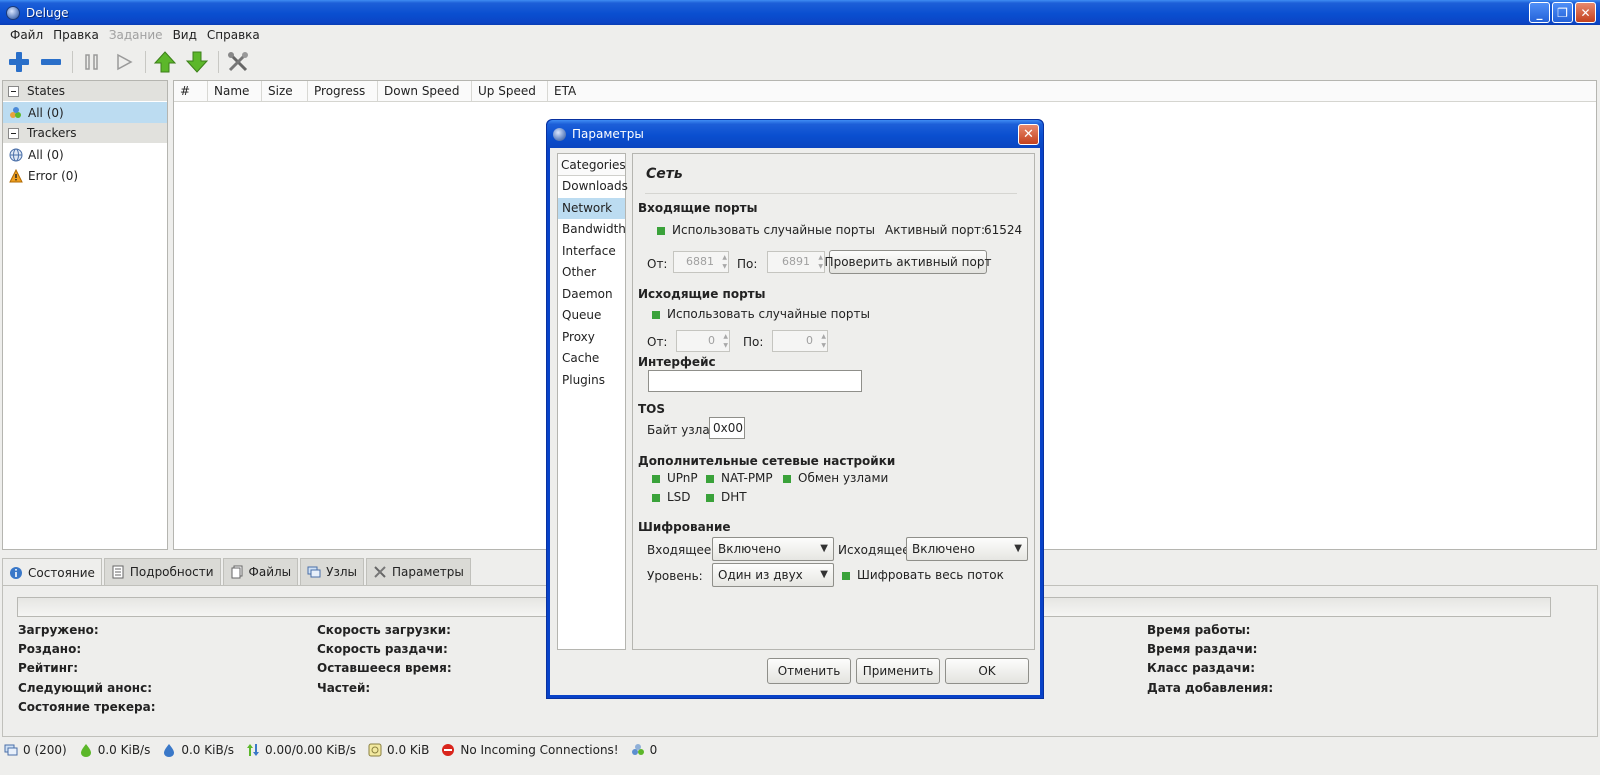 The height and width of the screenshot is (775, 1600). Describe the element at coordinates (85, 91) in the screenshot. I see `states-header: States` at that location.